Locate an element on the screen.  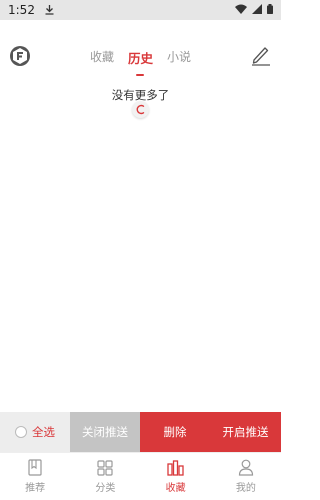
nav-favorites-label: 收藏 is located at coordinates (175, 488).